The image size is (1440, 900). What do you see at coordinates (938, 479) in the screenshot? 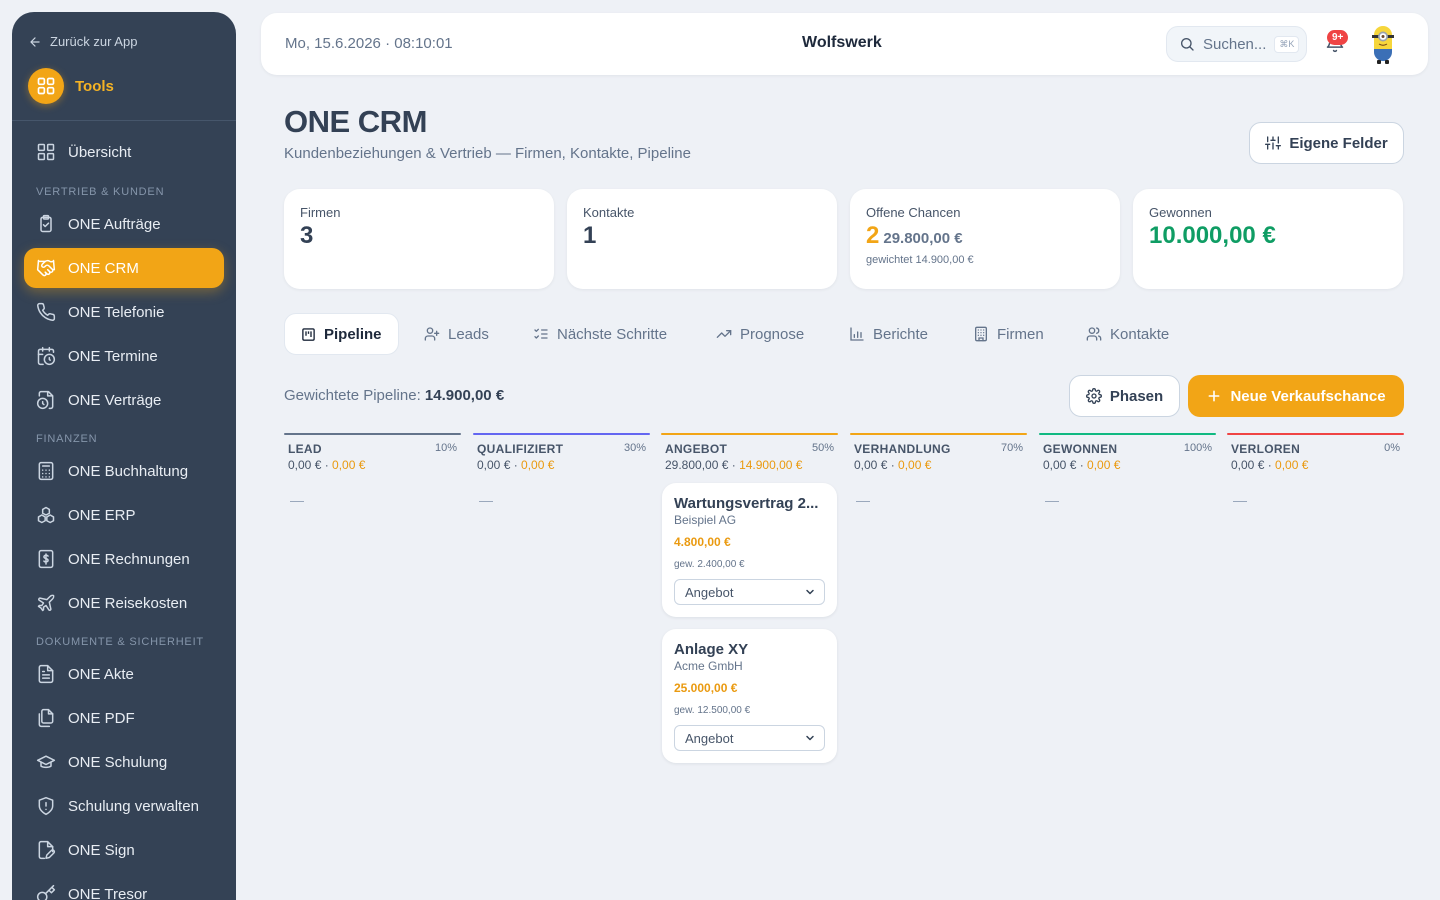
I see `pipeline-column-negotiation: VERHANDLUNG 70% 0,00 € · 0,00 € —` at bounding box center [938, 479].